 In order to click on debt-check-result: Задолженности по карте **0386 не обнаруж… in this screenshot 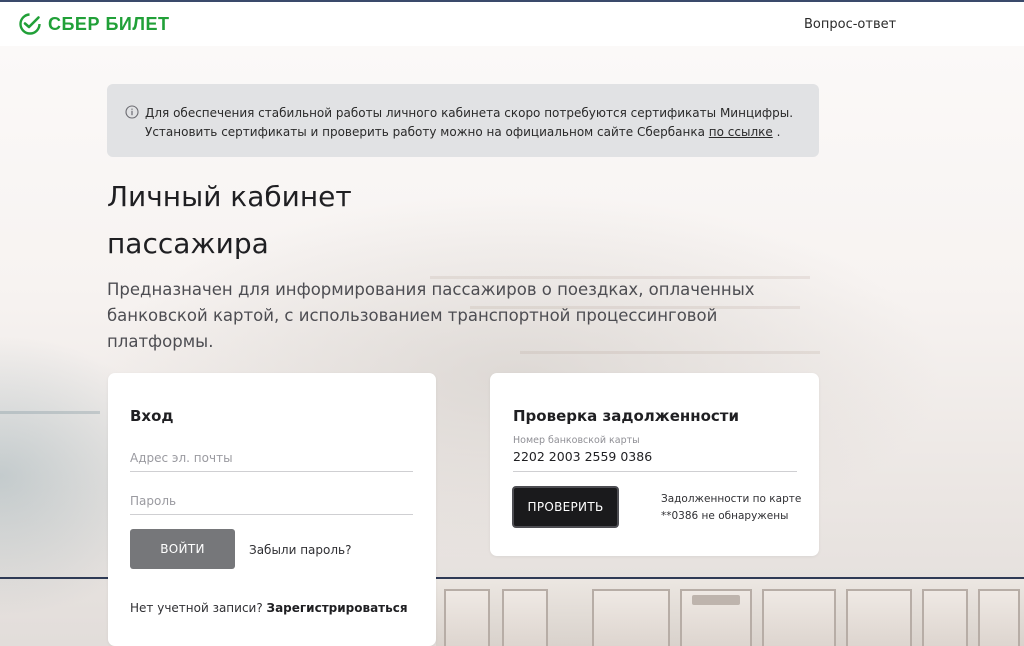, I will do `click(736, 508)`.